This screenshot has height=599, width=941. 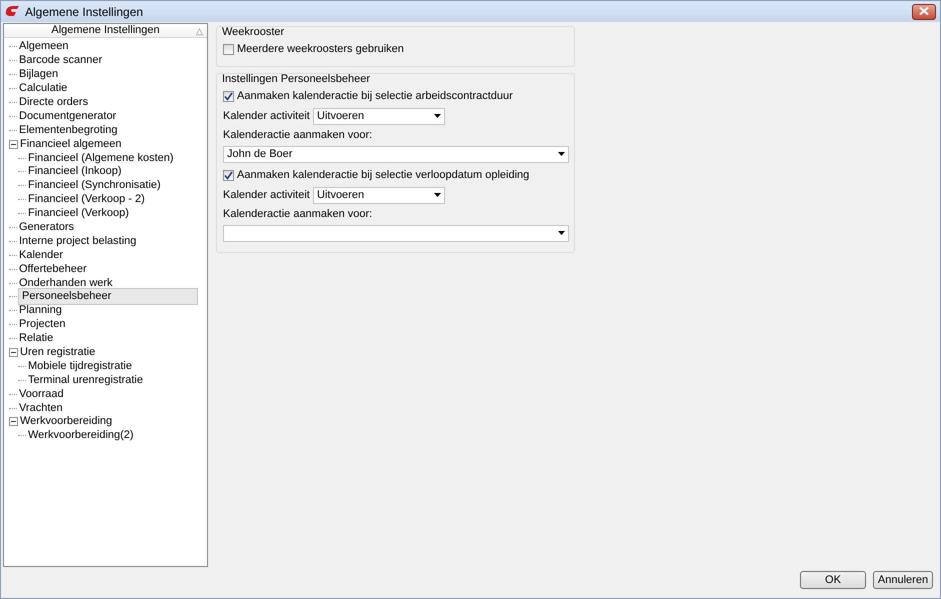 I want to click on tree-item: Elementenbegroting, so click(x=68, y=130).